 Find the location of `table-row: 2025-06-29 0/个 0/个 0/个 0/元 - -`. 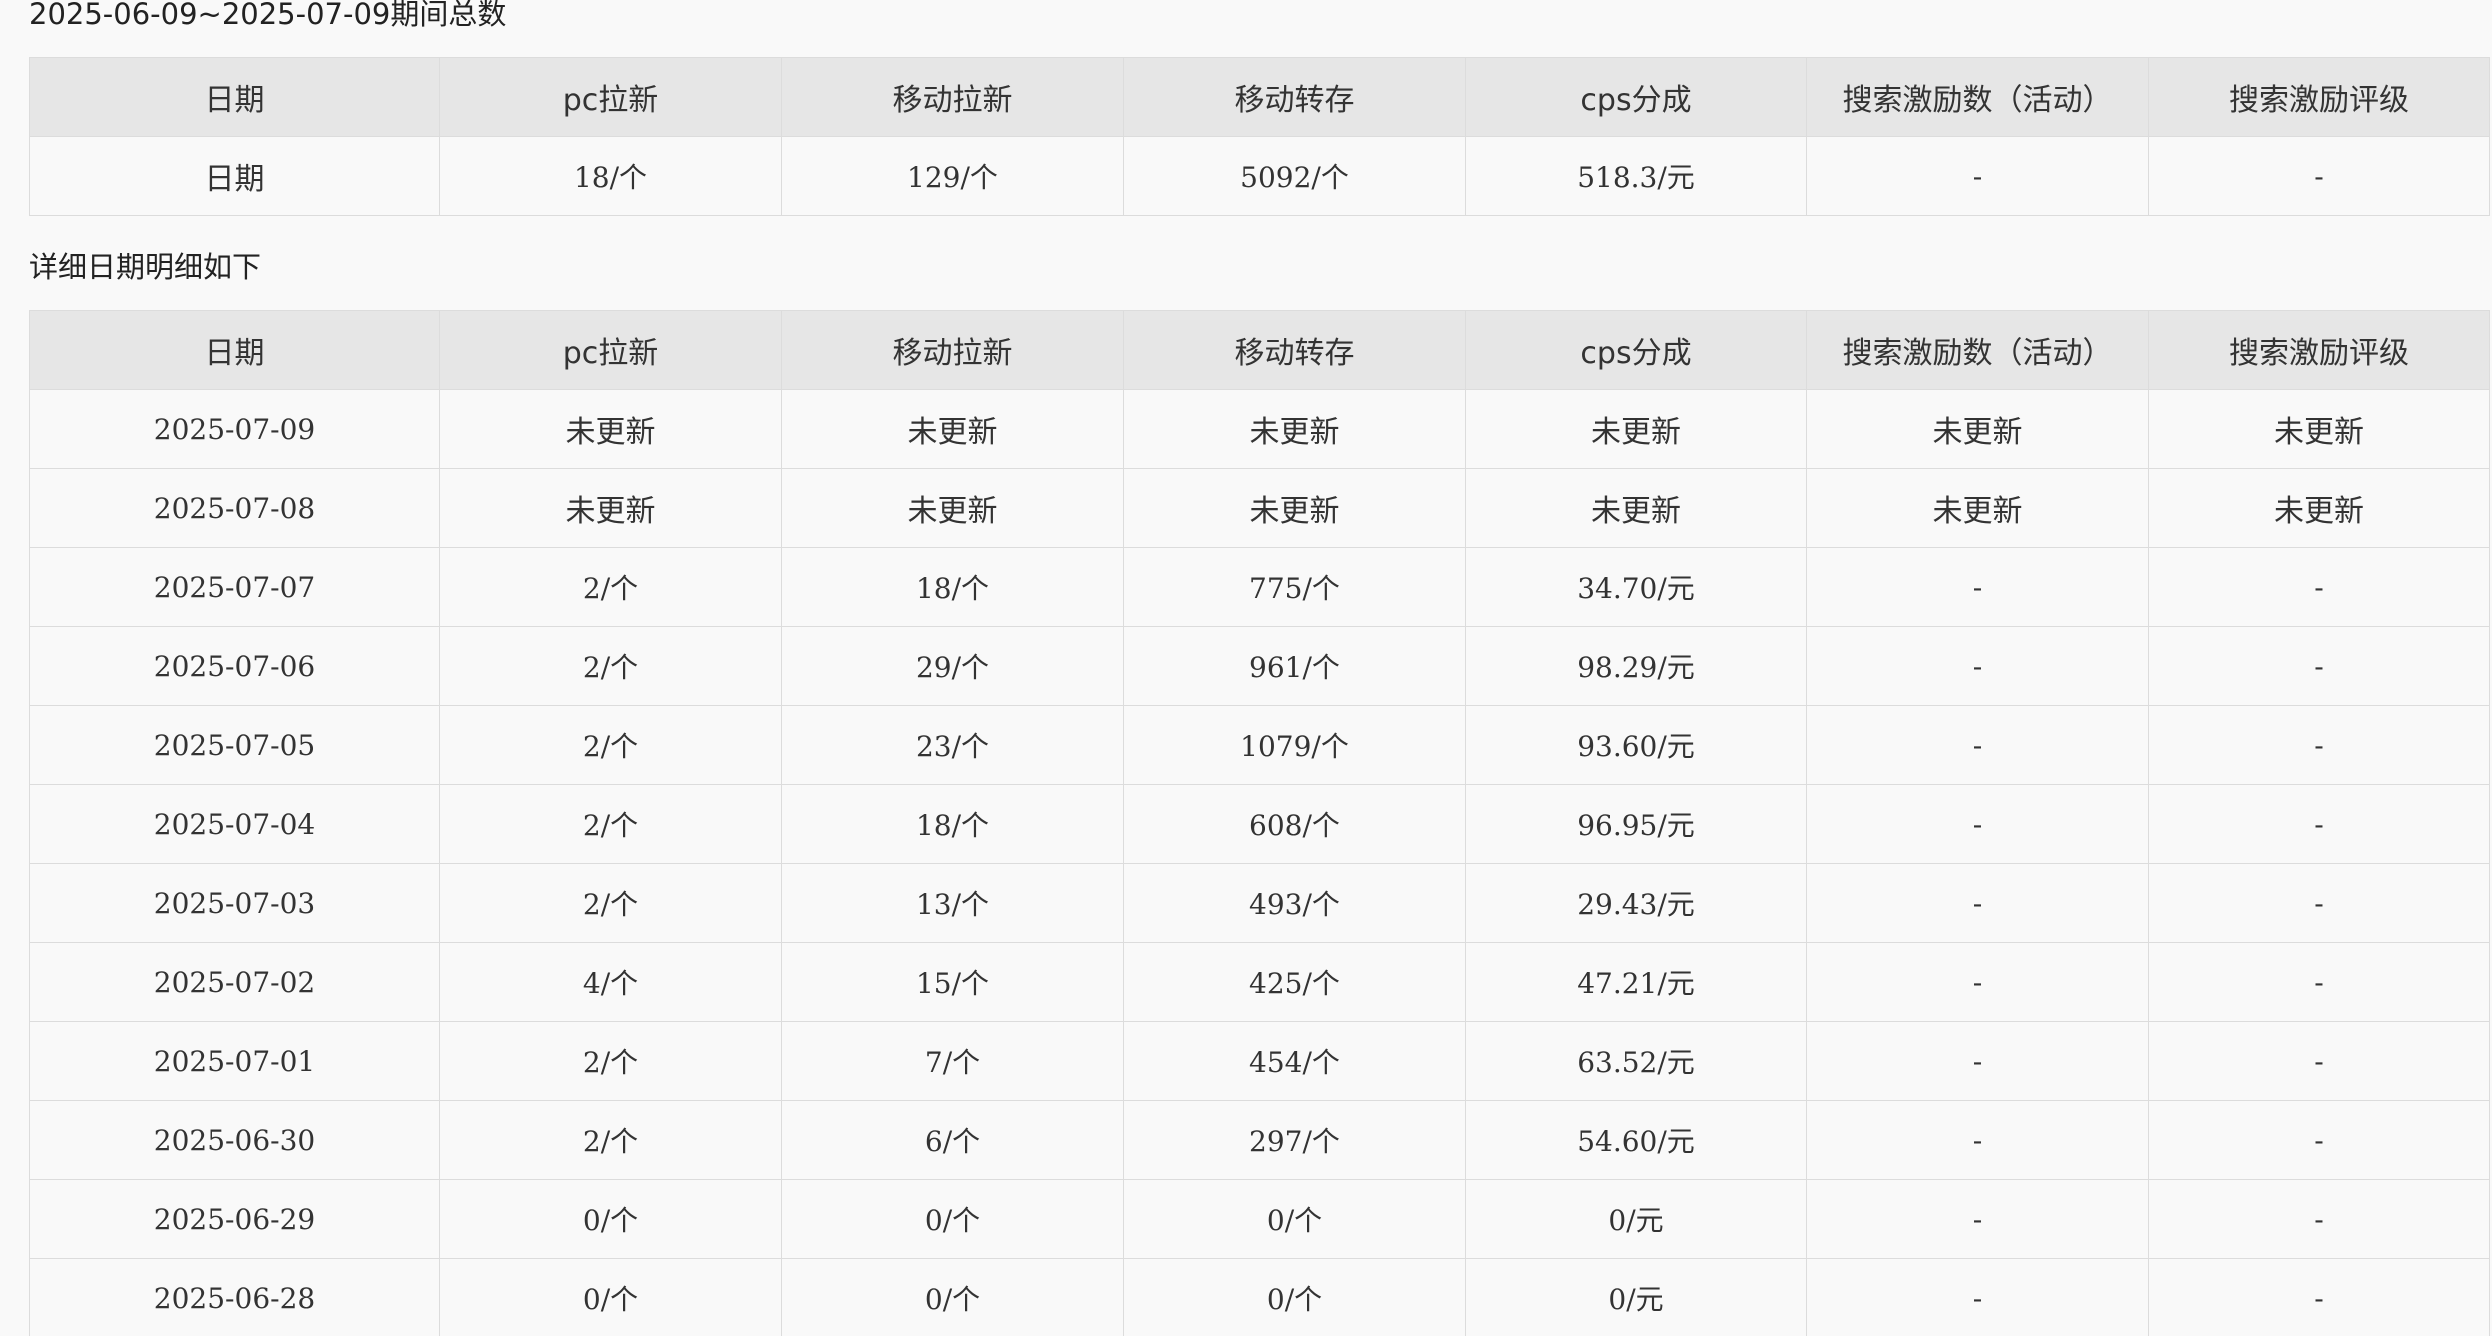

table-row: 2025-06-29 0/个 0/个 0/个 0/元 - - is located at coordinates (1259, 1219).